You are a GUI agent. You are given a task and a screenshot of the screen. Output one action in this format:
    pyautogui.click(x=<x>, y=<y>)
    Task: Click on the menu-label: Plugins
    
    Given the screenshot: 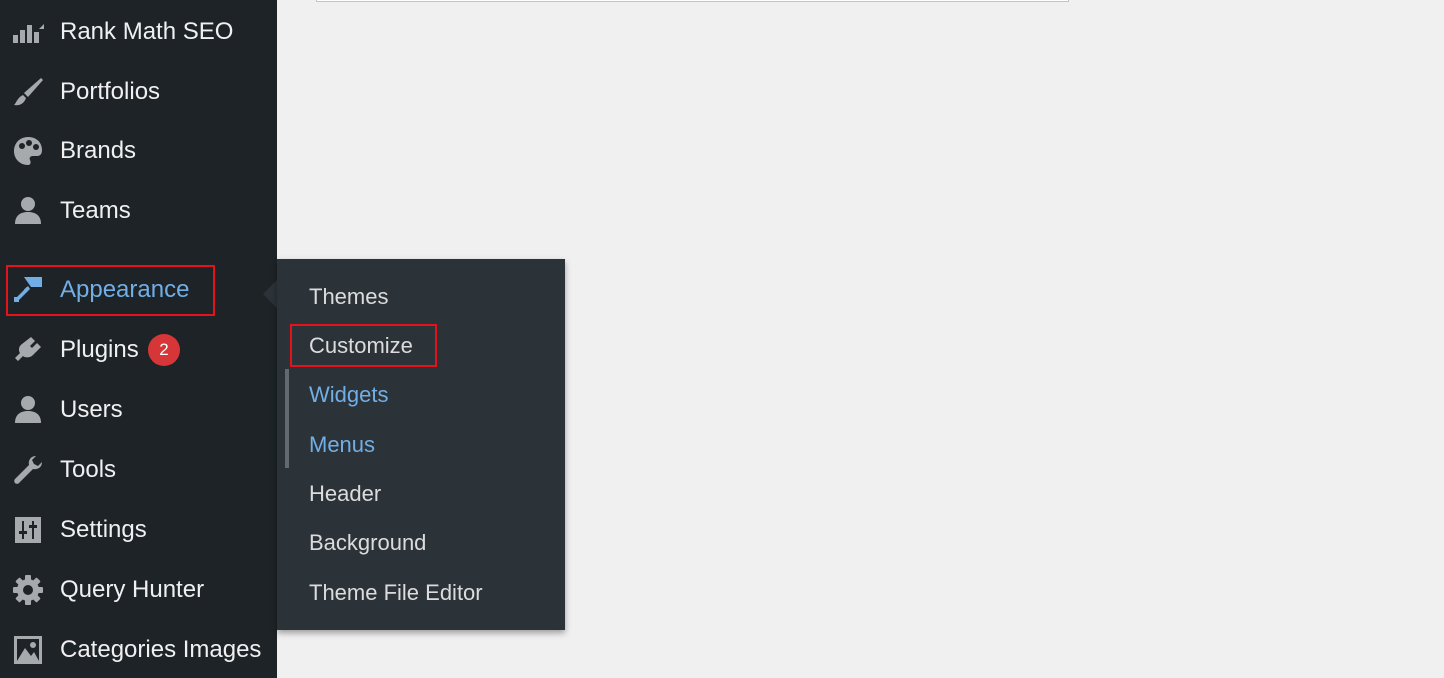 What is the action you would take?
    pyautogui.click(x=99, y=349)
    